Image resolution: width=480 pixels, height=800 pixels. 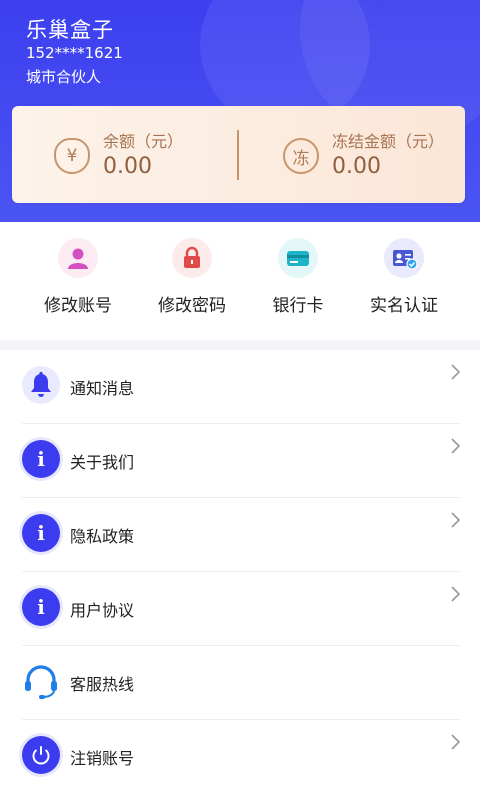 What do you see at coordinates (298, 258) in the screenshot?
I see `bank-card-icon` at bounding box center [298, 258].